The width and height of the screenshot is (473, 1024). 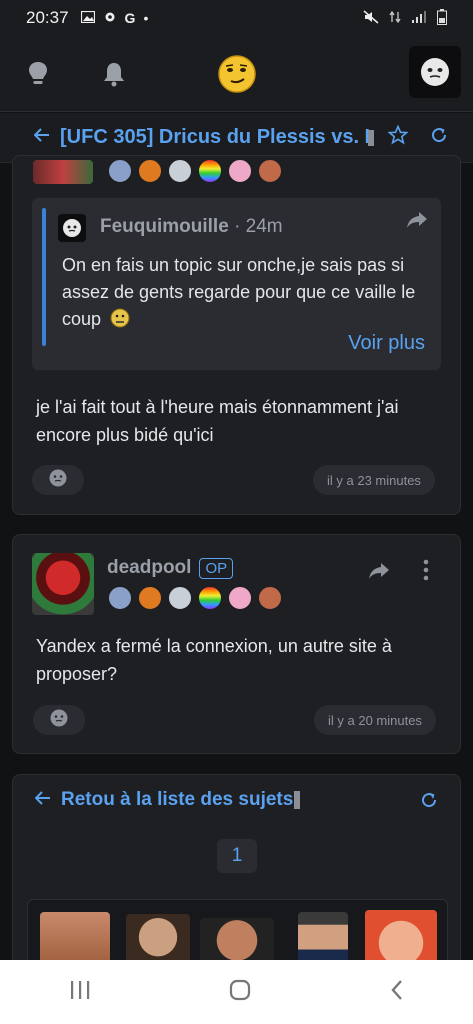 I want to click on quote-author-line: Feuquimouille · 24m, so click(x=191, y=227).